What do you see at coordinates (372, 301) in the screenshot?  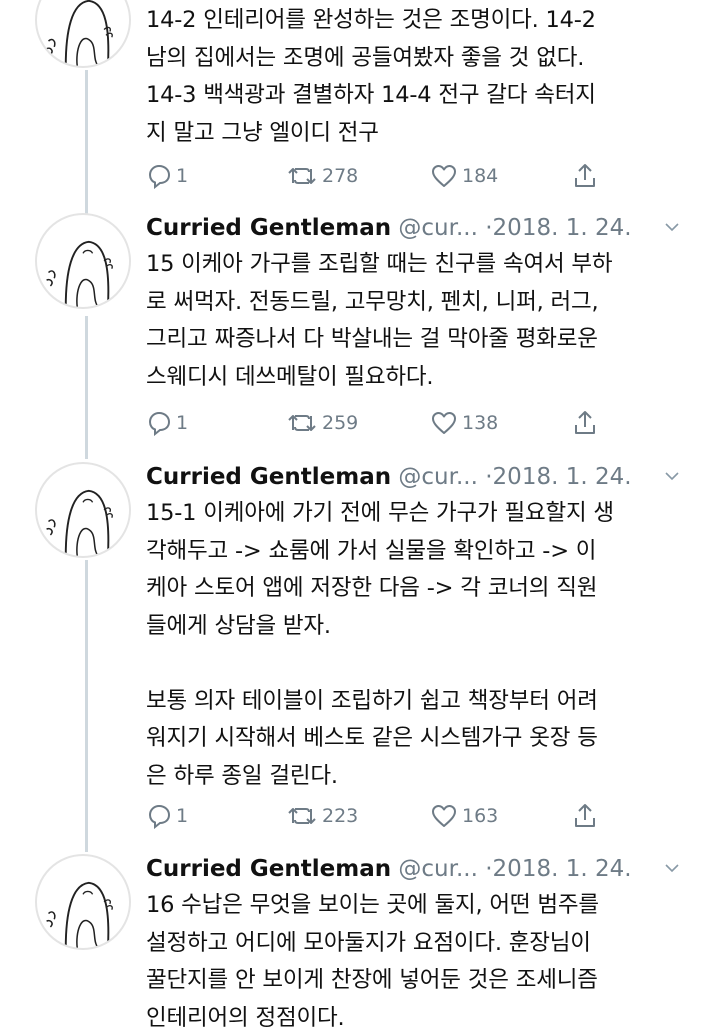 I see `tweet-line: 로 써먹자. 전동드릴, 고무망치, 펜치, 니퍼, 러그,` at bounding box center [372, 301].